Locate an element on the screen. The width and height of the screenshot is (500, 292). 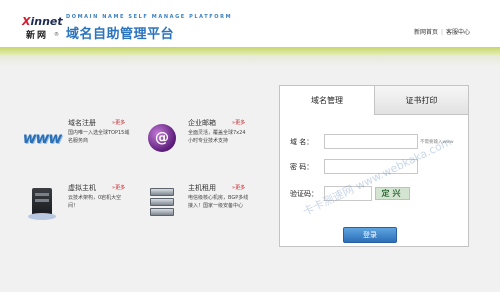
service-domain-registration: www 域名注册 »更多 国内唯一入选全球TOP15域名服务商 is located at coordinates (85, 138).